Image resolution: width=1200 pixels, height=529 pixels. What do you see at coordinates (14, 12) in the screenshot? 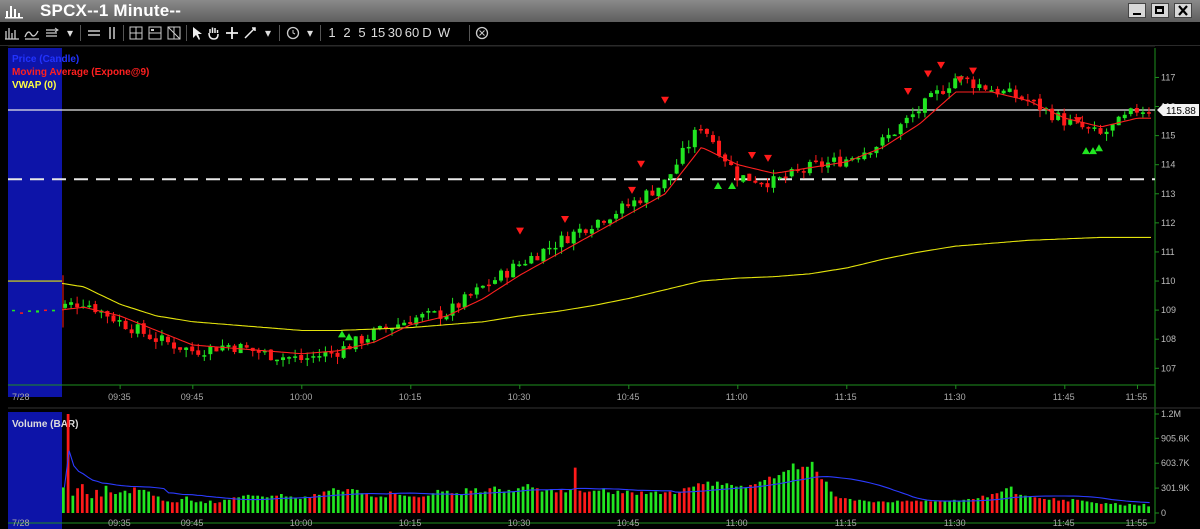
I see `chart-app-icon` at bounding box center [14, 12].